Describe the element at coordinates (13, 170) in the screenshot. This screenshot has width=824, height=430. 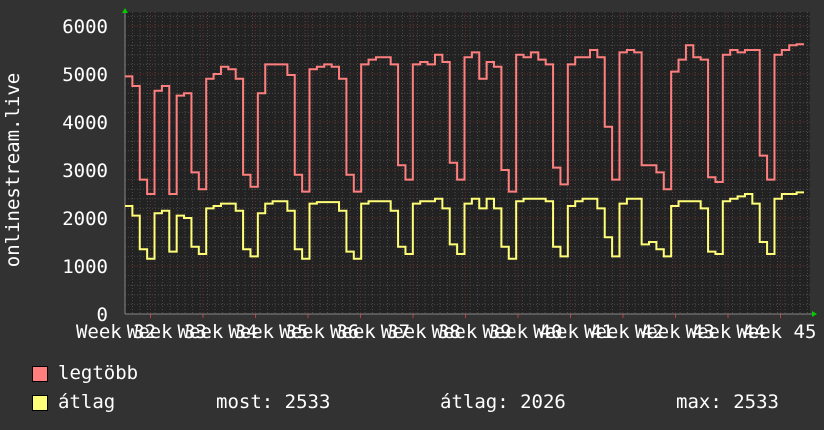
I see `y-axis-label: onlinestream.live` at that location.